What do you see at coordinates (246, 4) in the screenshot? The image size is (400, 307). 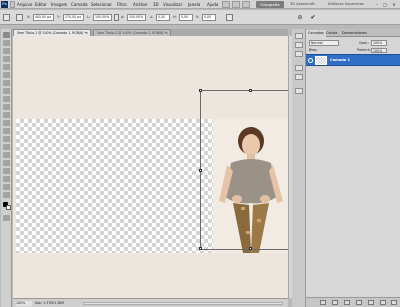 I see `screen-mode-icon` at bounding box center [246, 4].